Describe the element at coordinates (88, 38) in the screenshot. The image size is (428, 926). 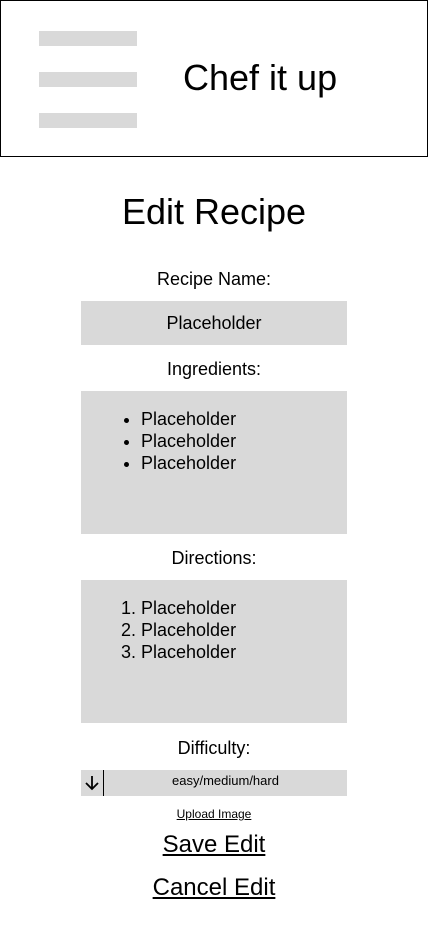
I see `menu-bar-top` at that location.